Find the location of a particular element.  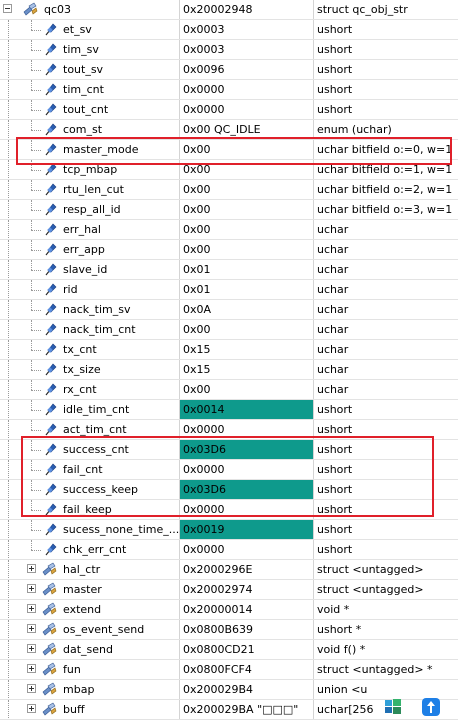

value-cell-changed: 0x03D6 is located at coordinates (247, 449).